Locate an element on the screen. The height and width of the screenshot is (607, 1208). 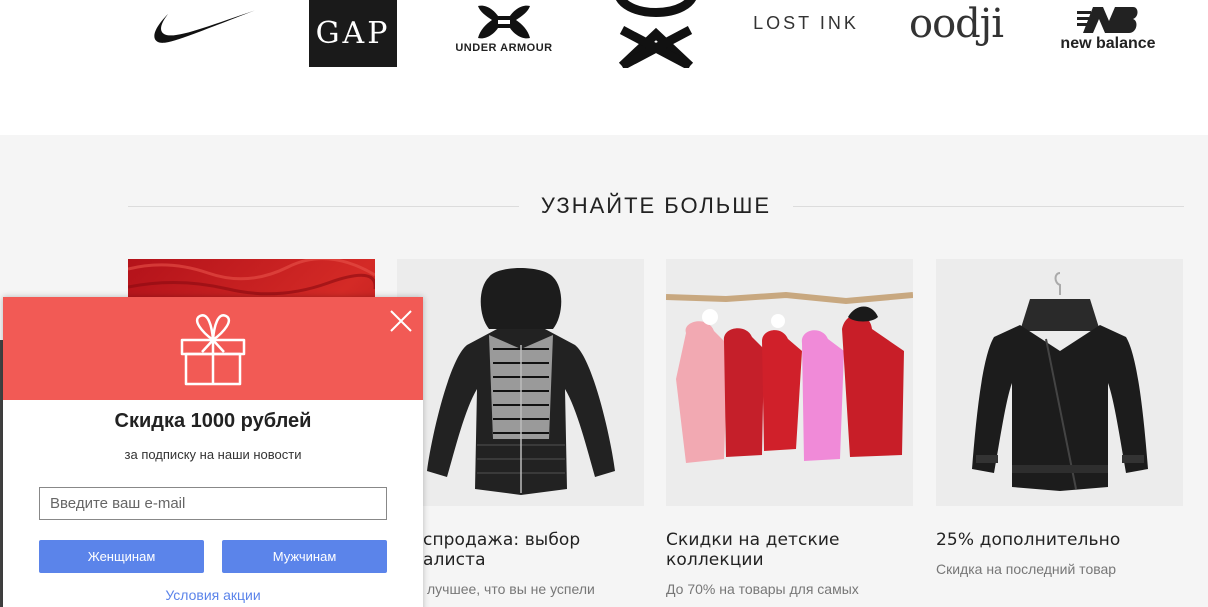
promo-card-title: Скидки на детские коллекции is located at coordinates (753, 550).